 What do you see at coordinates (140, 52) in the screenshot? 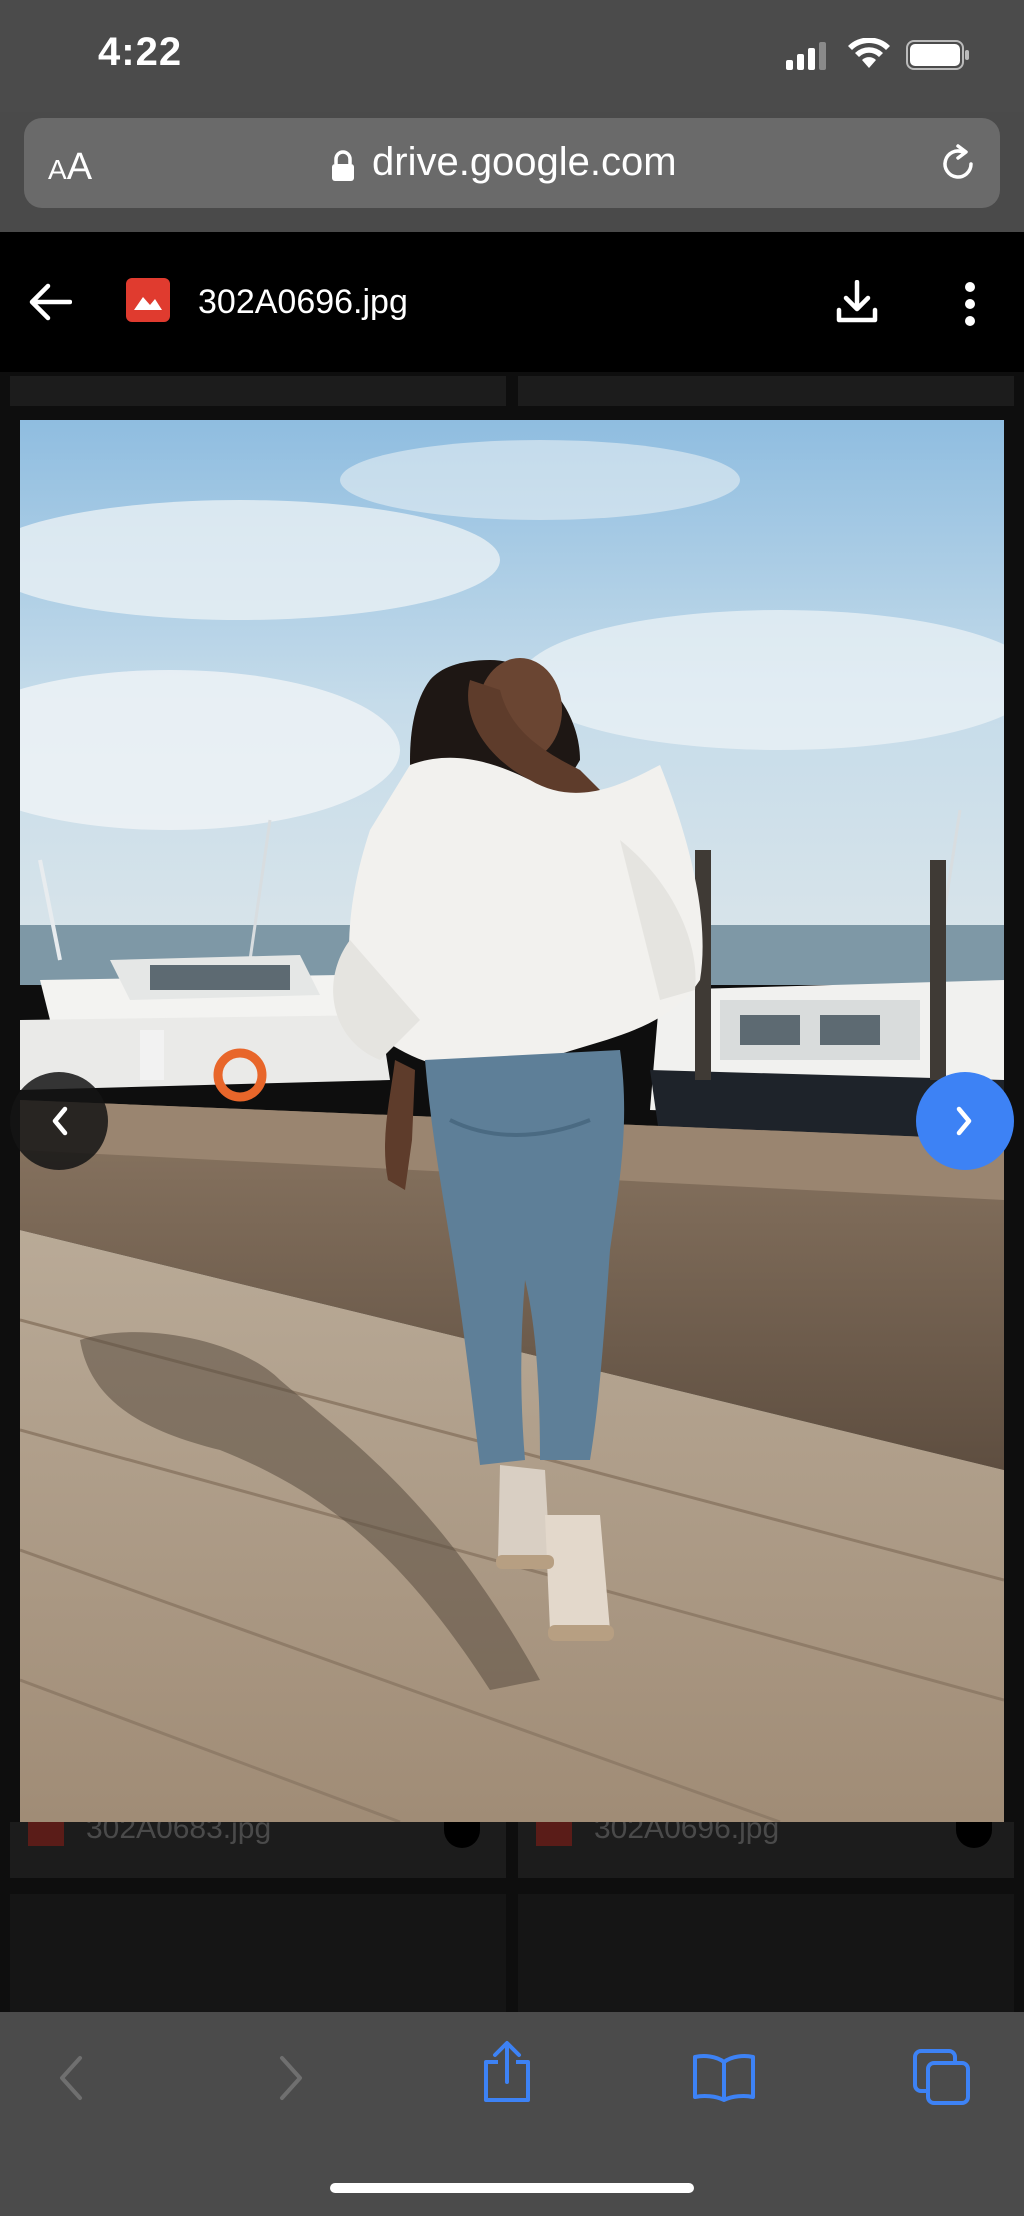
I see `status-time: 4:22` at bounding box center [140, 52].